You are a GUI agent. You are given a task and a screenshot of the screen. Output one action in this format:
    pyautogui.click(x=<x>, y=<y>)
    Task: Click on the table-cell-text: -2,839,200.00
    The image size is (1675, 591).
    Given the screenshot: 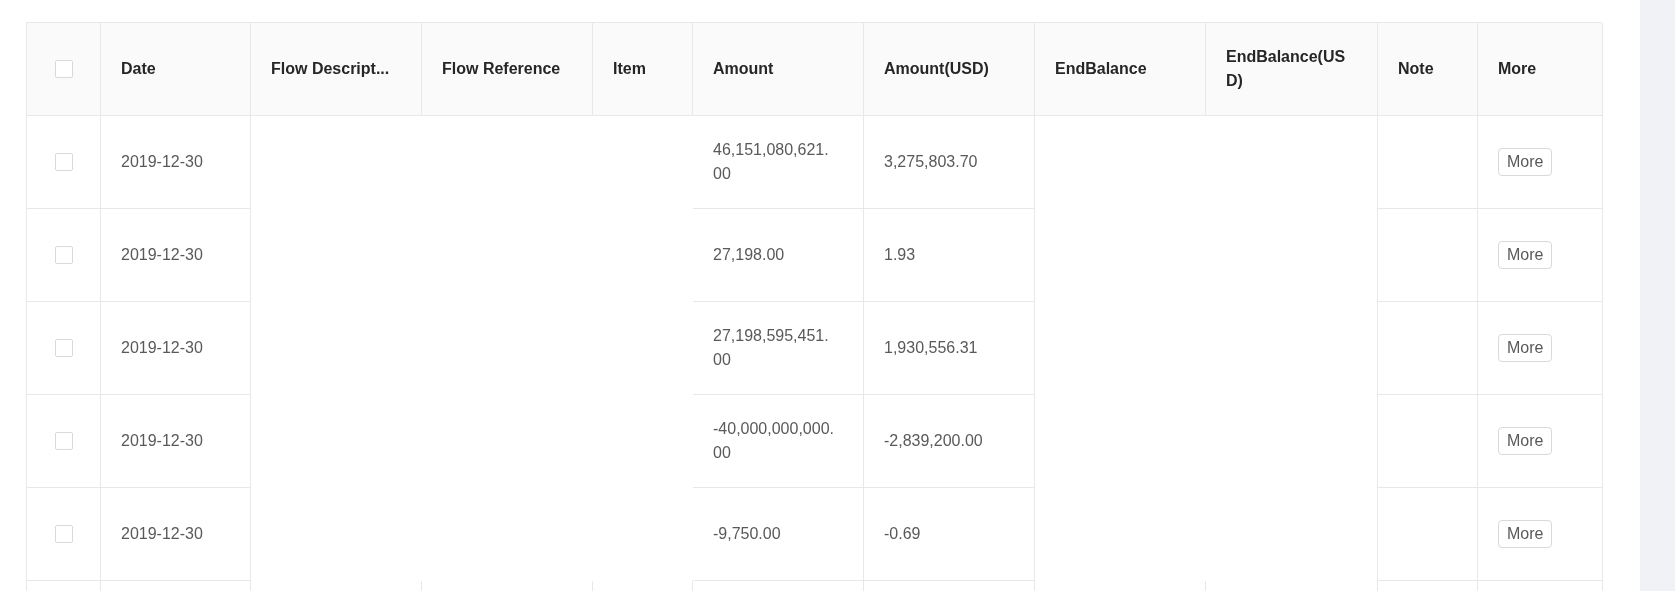 What is the action you would take?
    pyautogui.click(x=933, y=441)
    